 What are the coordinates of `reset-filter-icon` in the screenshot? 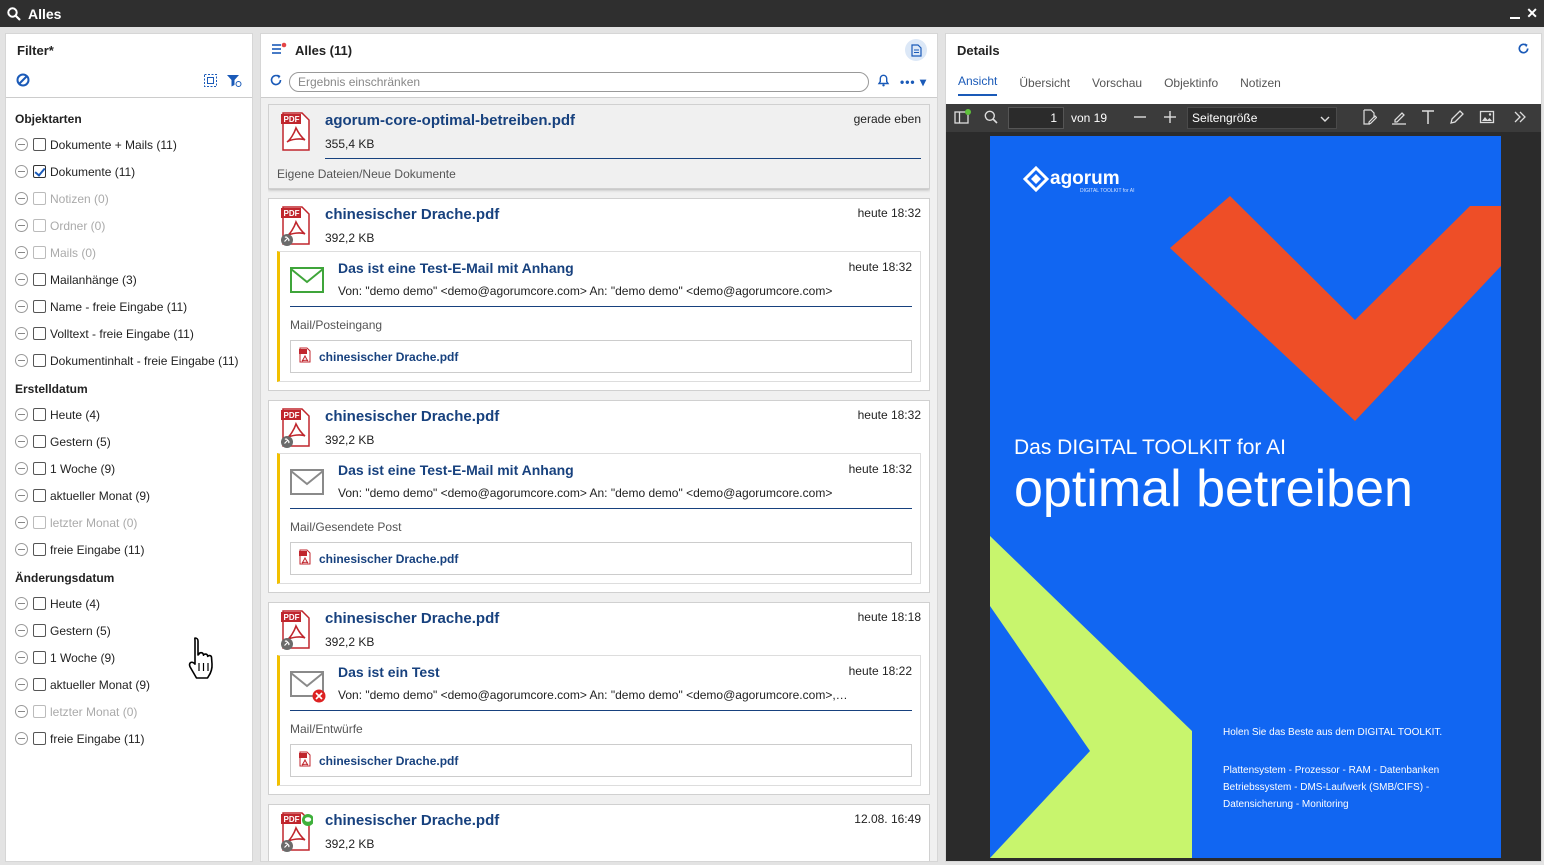 It's located at (23, 81).